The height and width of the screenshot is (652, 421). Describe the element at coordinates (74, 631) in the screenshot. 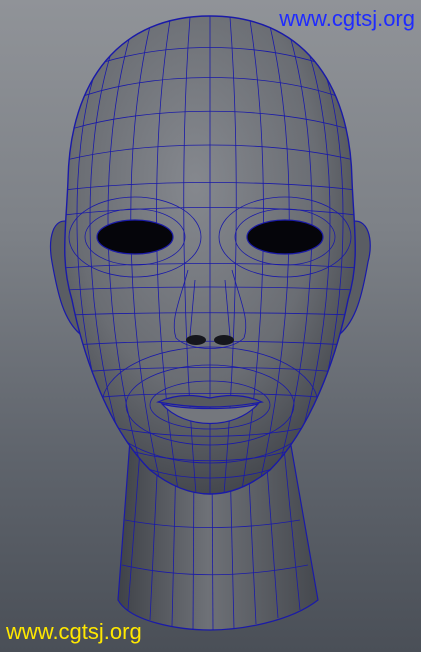

I see `watermark-bottom: www.cgtsj.org` at that location.